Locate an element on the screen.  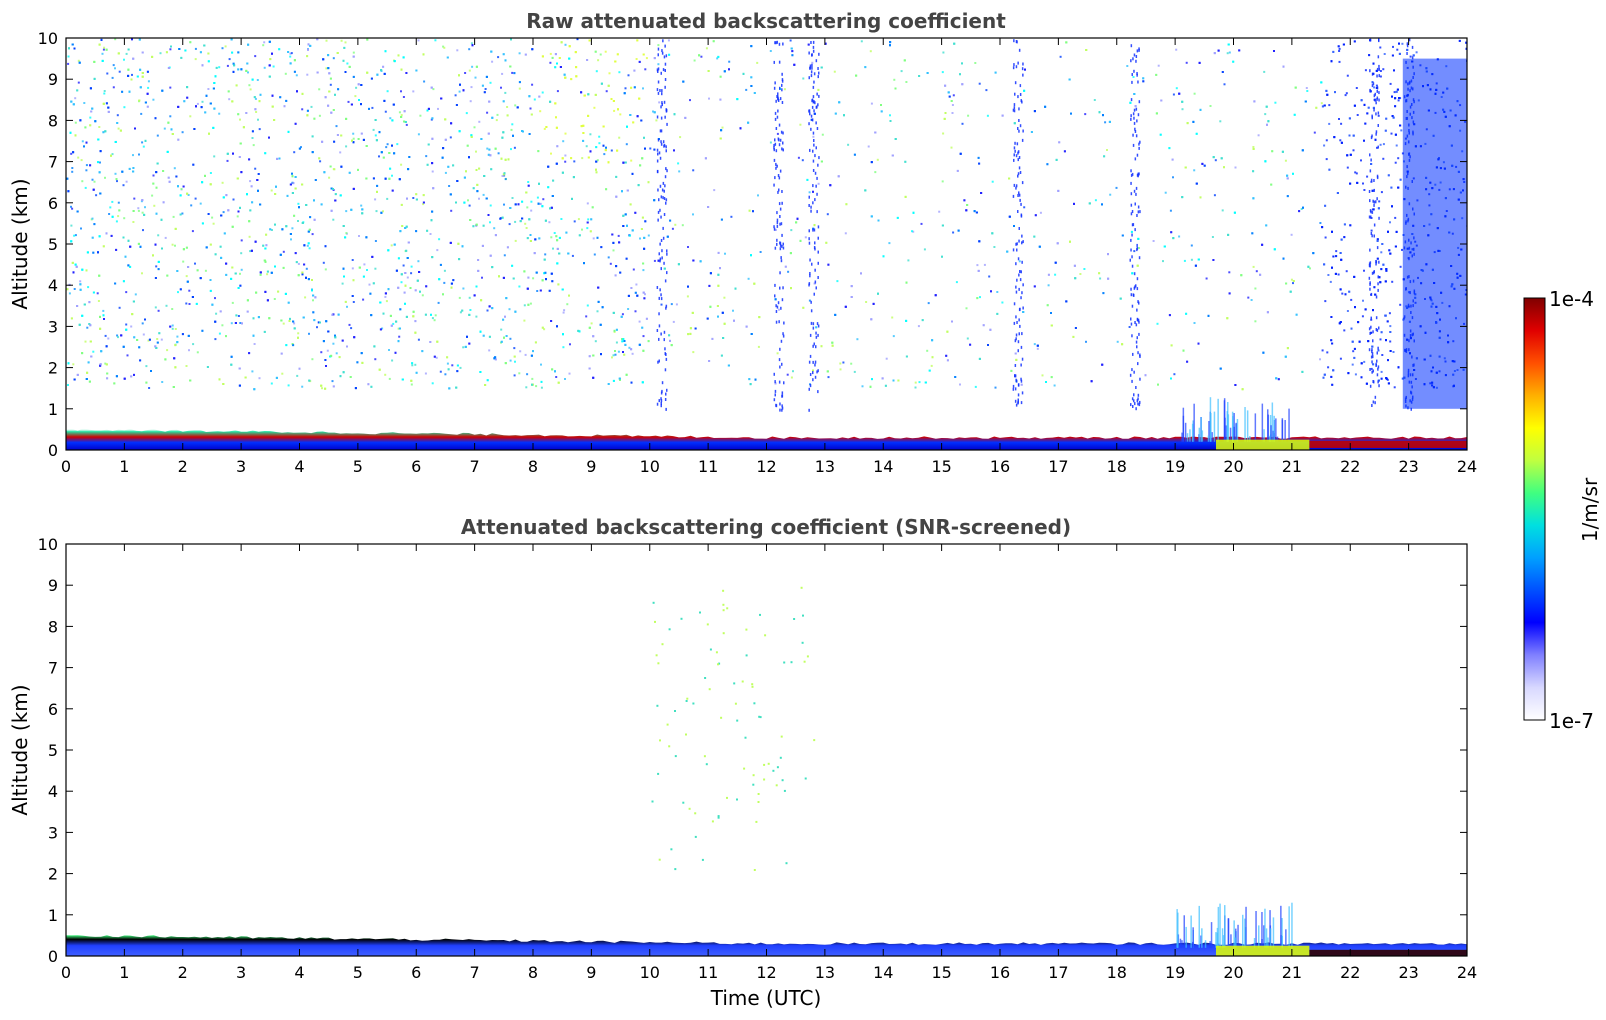
screened-x-tick-label: 7 is located at coordinates (475, 972).